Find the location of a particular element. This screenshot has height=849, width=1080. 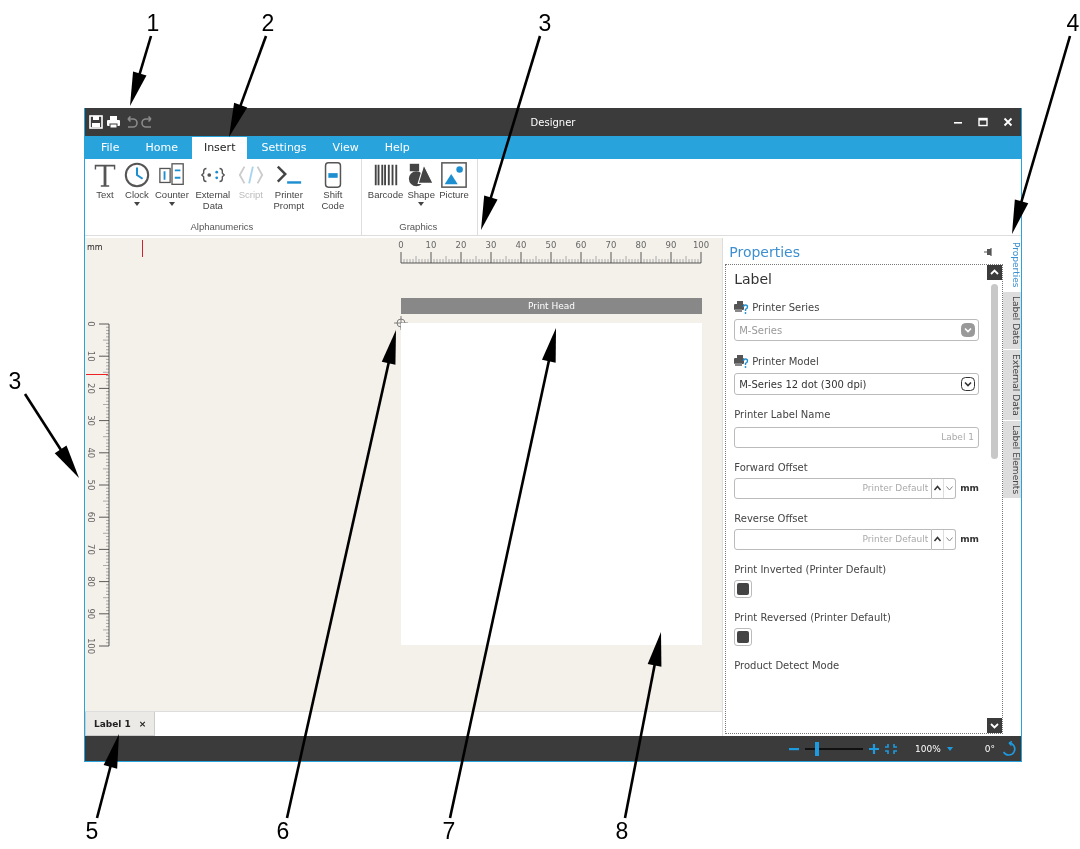

ribbon-button: Text is located at coordinates (105, 190).